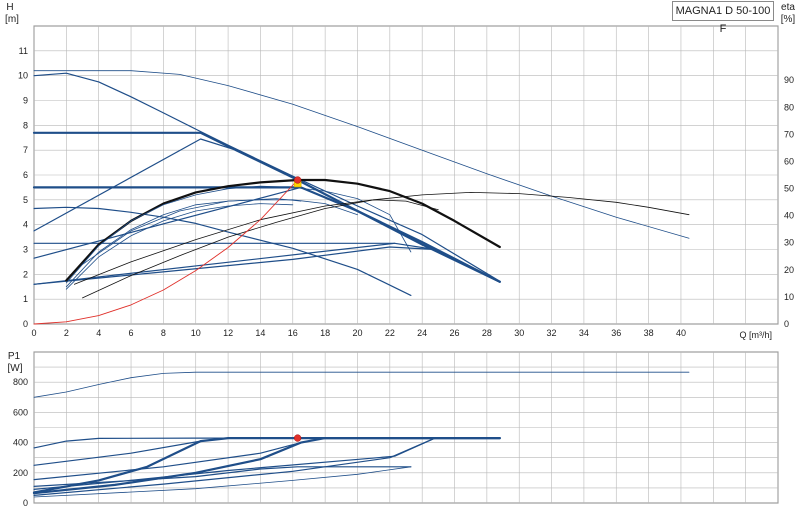 The width and height of the screenshot is (800, 525). Describe the element at coordinates (20, 473) in the screenshot. I see `power-y-tick-label: 200` at that location.